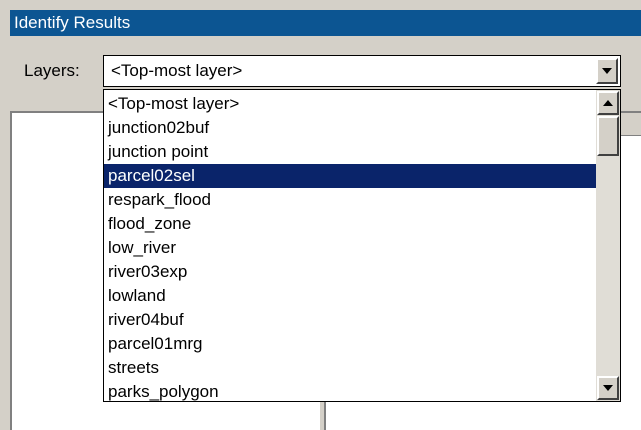 This screenshot has height=430, width=641. I want to click on layers-combobox-value: <Top-most layer>, so click(177, 70).